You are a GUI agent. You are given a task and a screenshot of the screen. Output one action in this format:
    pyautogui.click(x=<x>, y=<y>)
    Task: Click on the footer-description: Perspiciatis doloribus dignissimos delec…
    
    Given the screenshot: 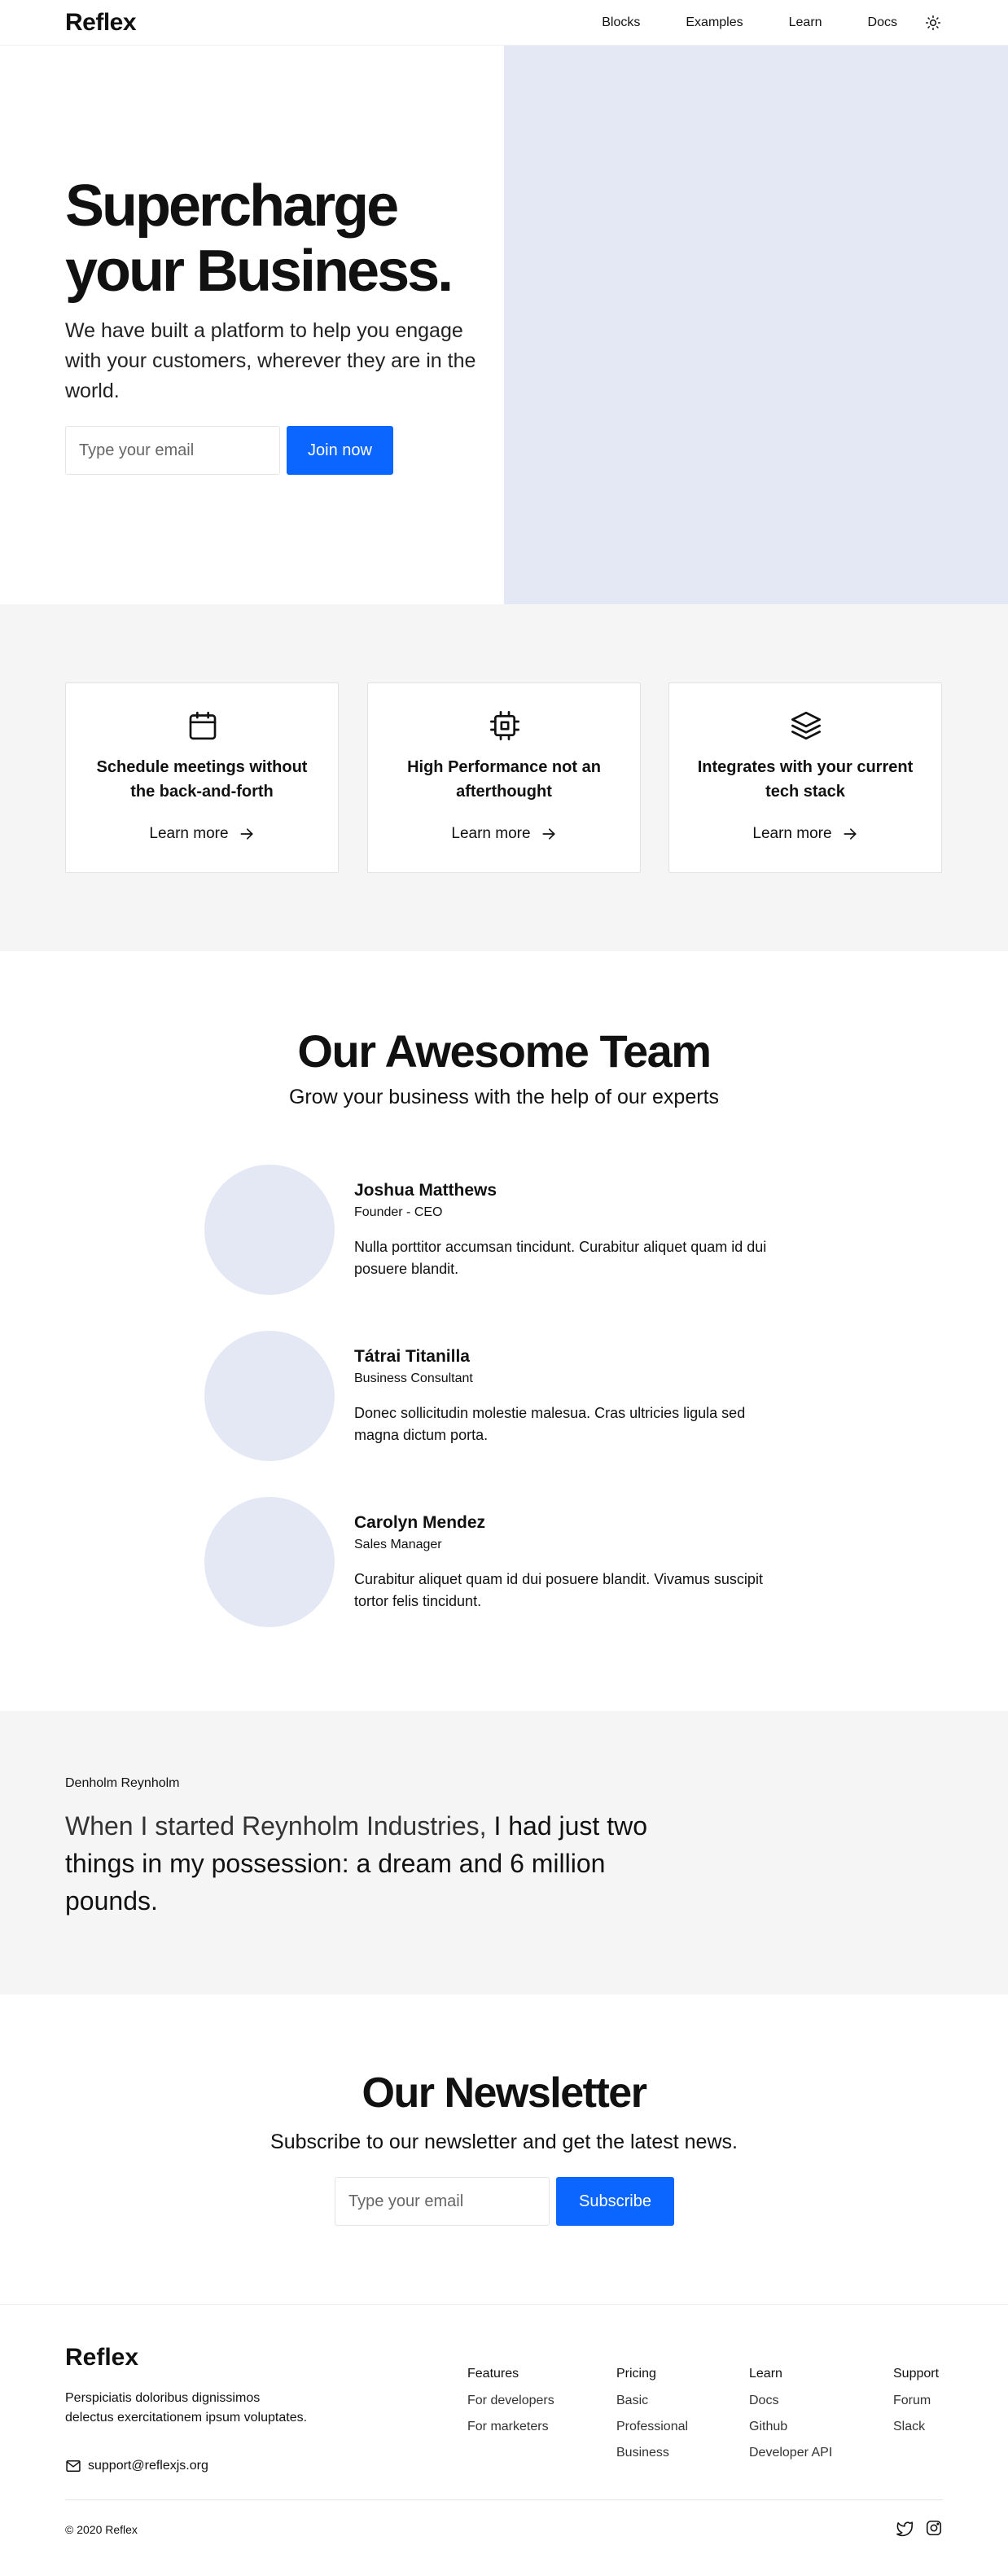 What is the action you would take?
    pyautogui.click(x=186, y=2408)
    